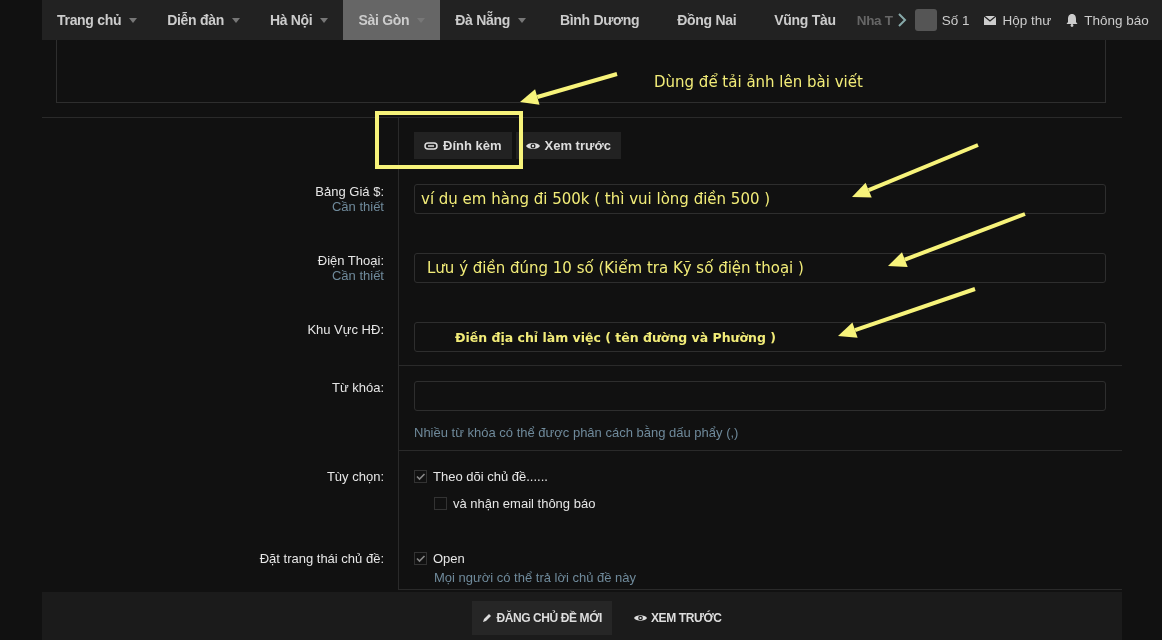 The image size is (1162, 640). What do you see at coordinates (1072, 20) in the screenshot?
I see `bell-icon` at bounding box center [1072, 20].